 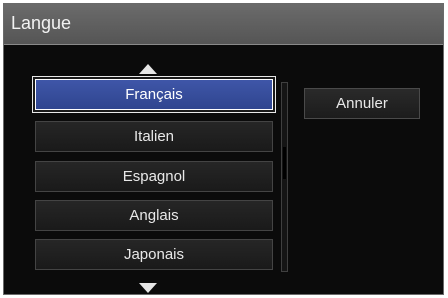 I want to click on language-item-espagnol: Espagnol, so click(x=154, y=176).